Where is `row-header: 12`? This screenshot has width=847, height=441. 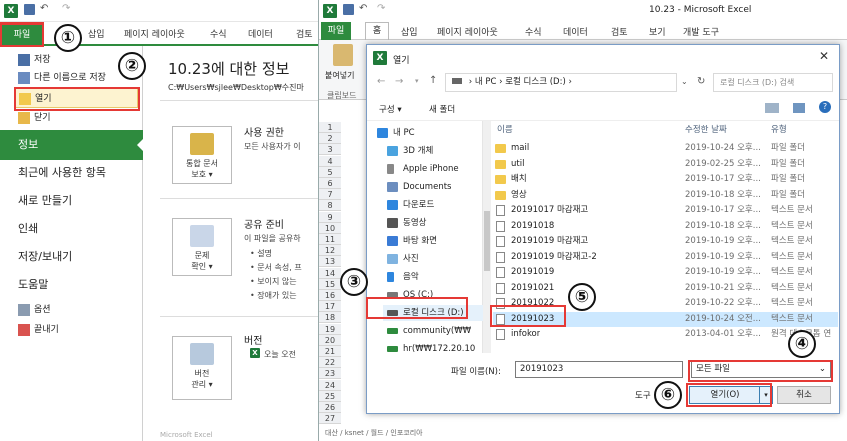
row-header: 12 is located at coordinates (330, 251).